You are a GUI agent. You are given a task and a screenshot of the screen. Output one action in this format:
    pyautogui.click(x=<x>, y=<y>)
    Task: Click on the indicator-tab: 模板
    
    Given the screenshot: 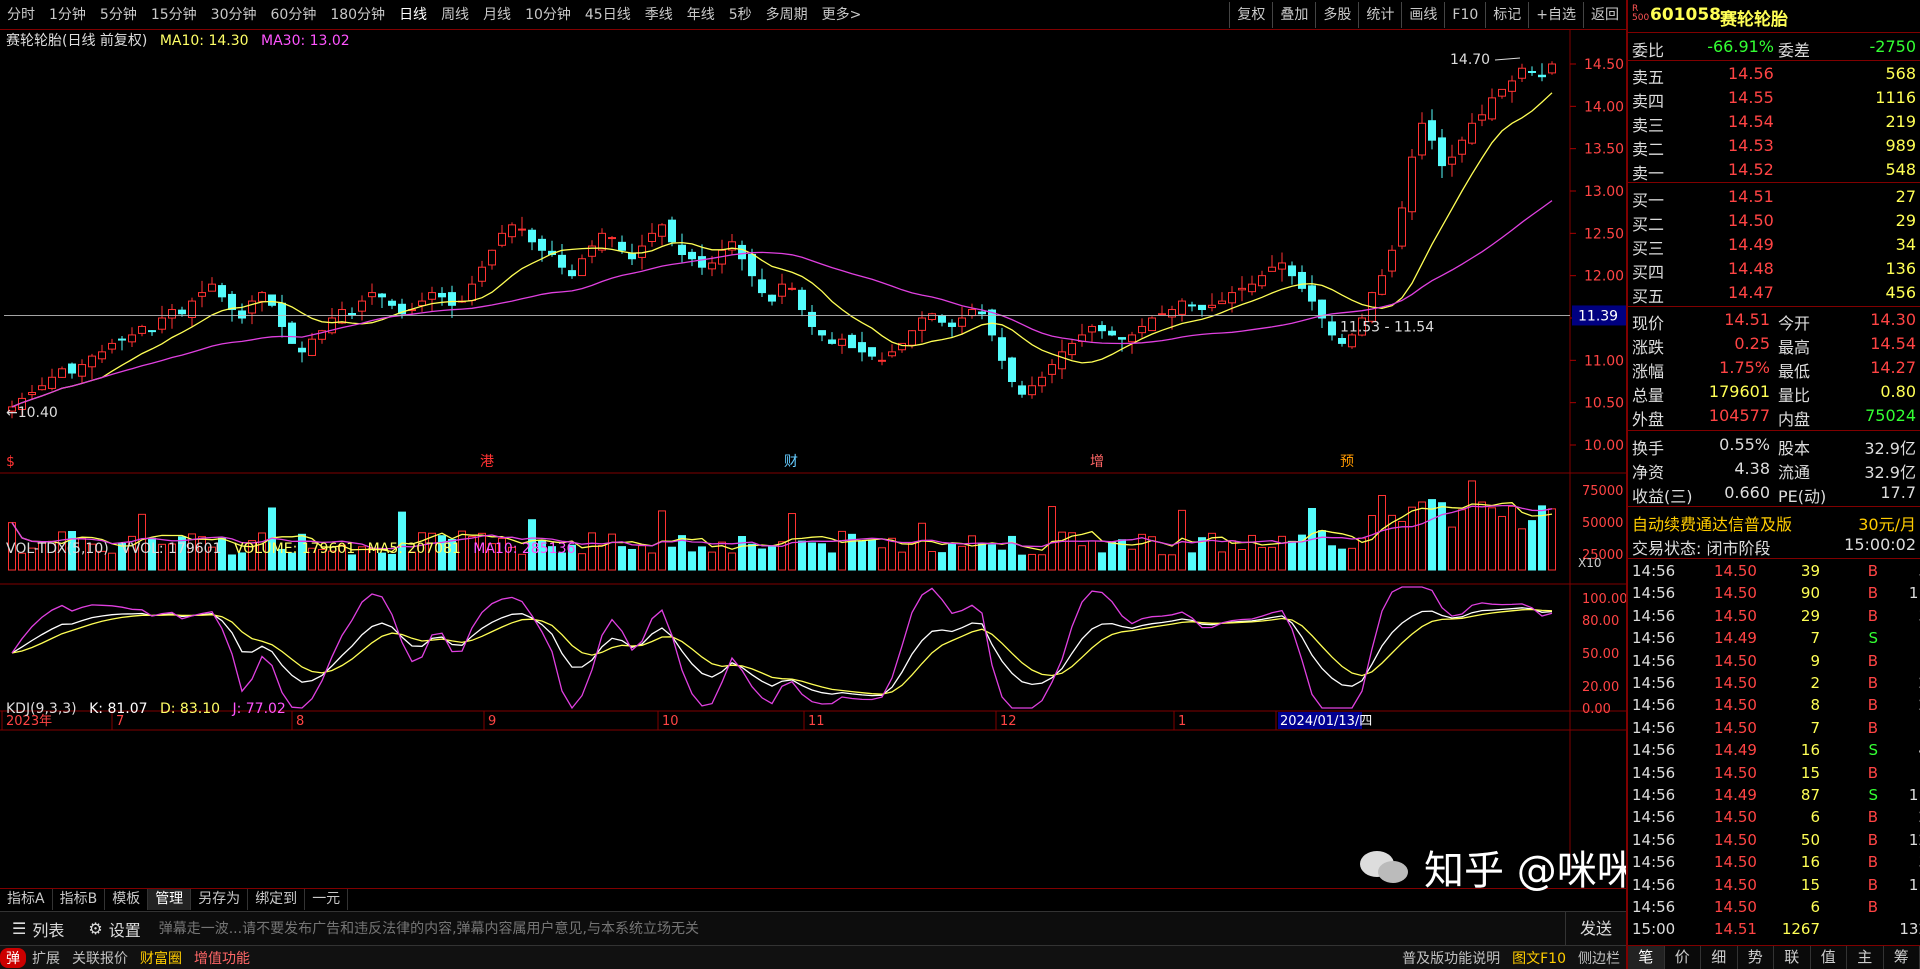 What is the action you would take?
    pyautogui.click(x=127, y=899)
    